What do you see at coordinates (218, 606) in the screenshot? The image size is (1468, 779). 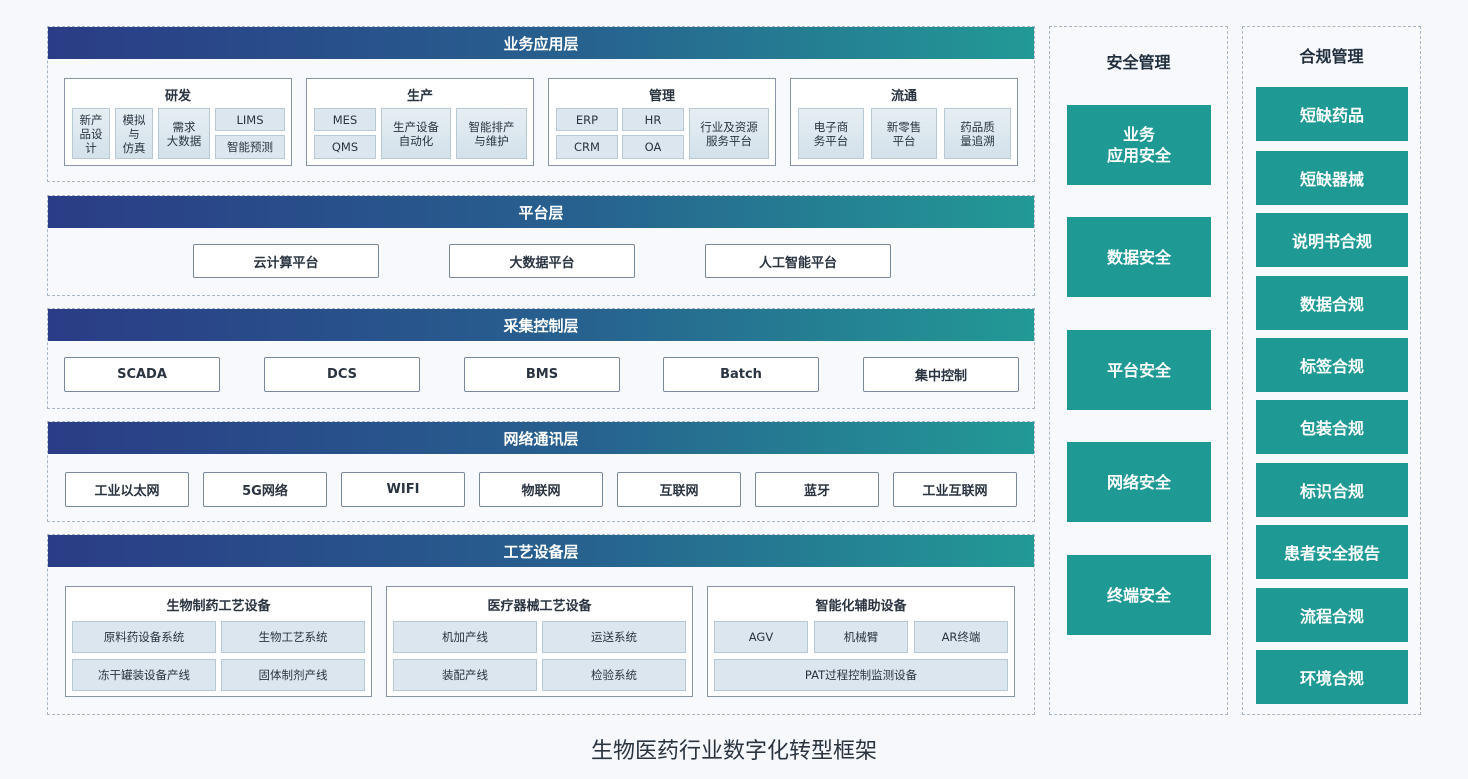 I see `group-biopharma-equipment-title: 生物制药工艺设备` at bounding box center [218, 606].